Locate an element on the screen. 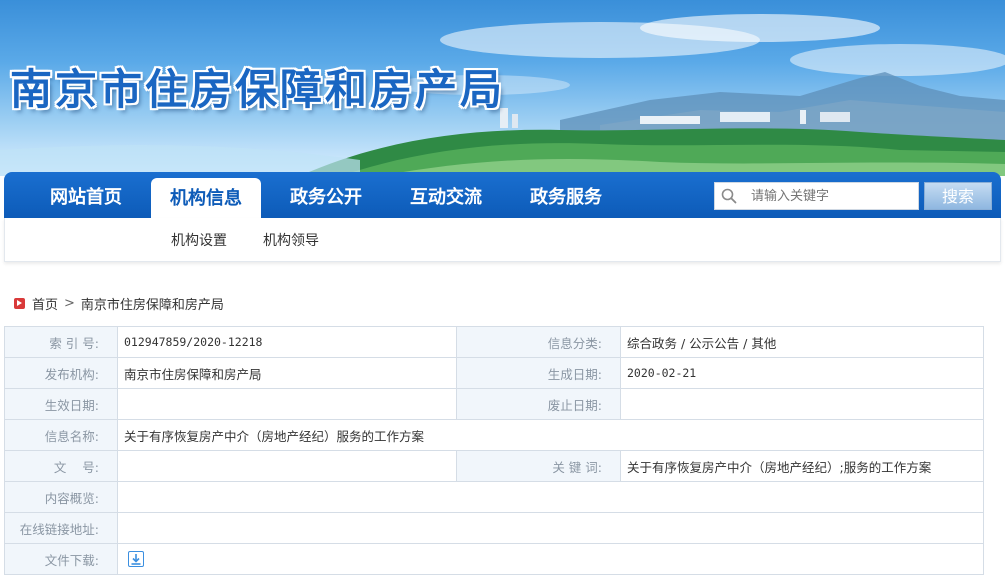 This screenshot has width=1005, height=577. breadcrumb: 首页 > 南京市住房保障和房产局 is located at coordinates (119, 303).